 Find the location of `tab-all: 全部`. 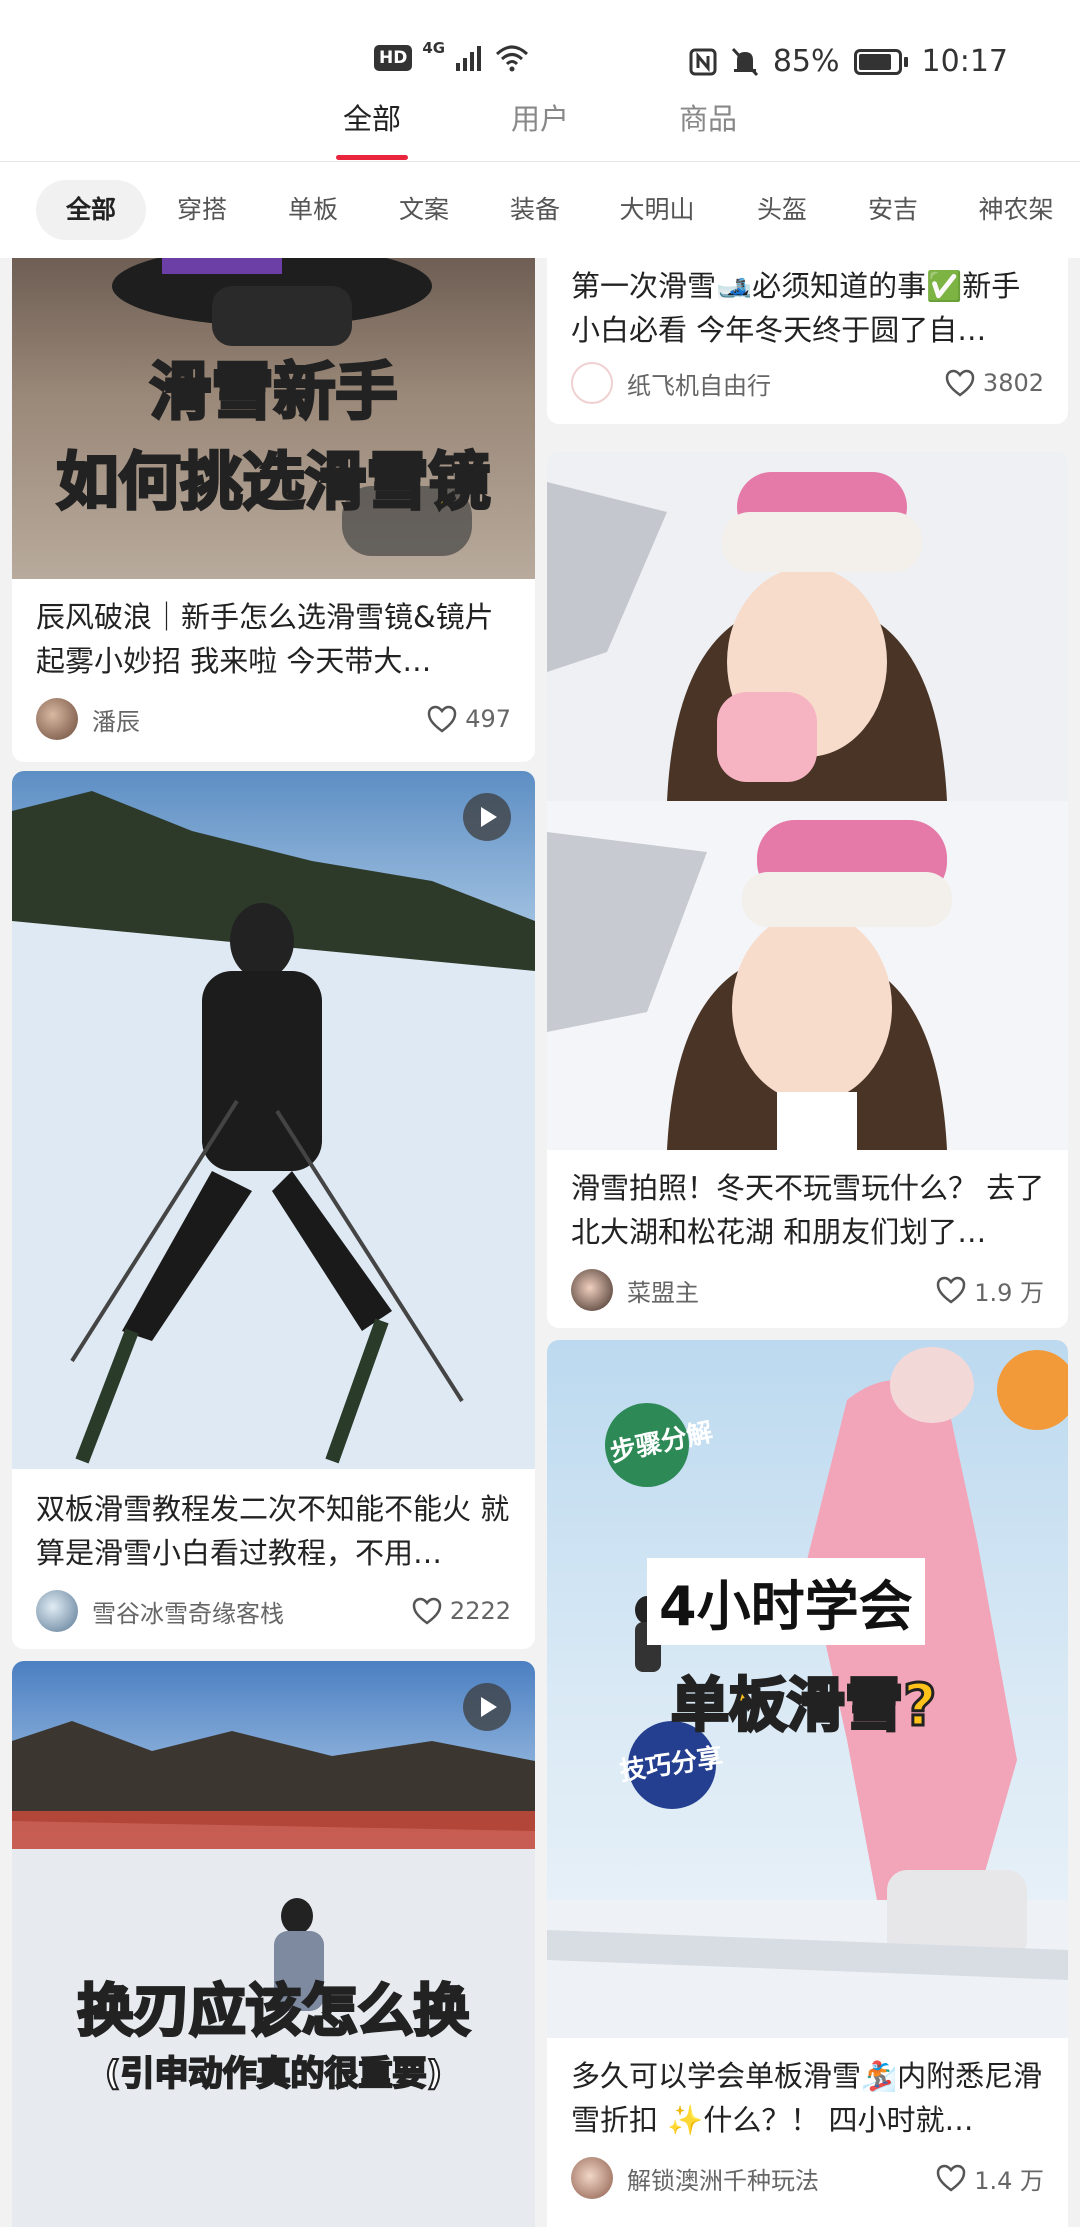

tab-all: 全部 is located at coordinates (372, 117).